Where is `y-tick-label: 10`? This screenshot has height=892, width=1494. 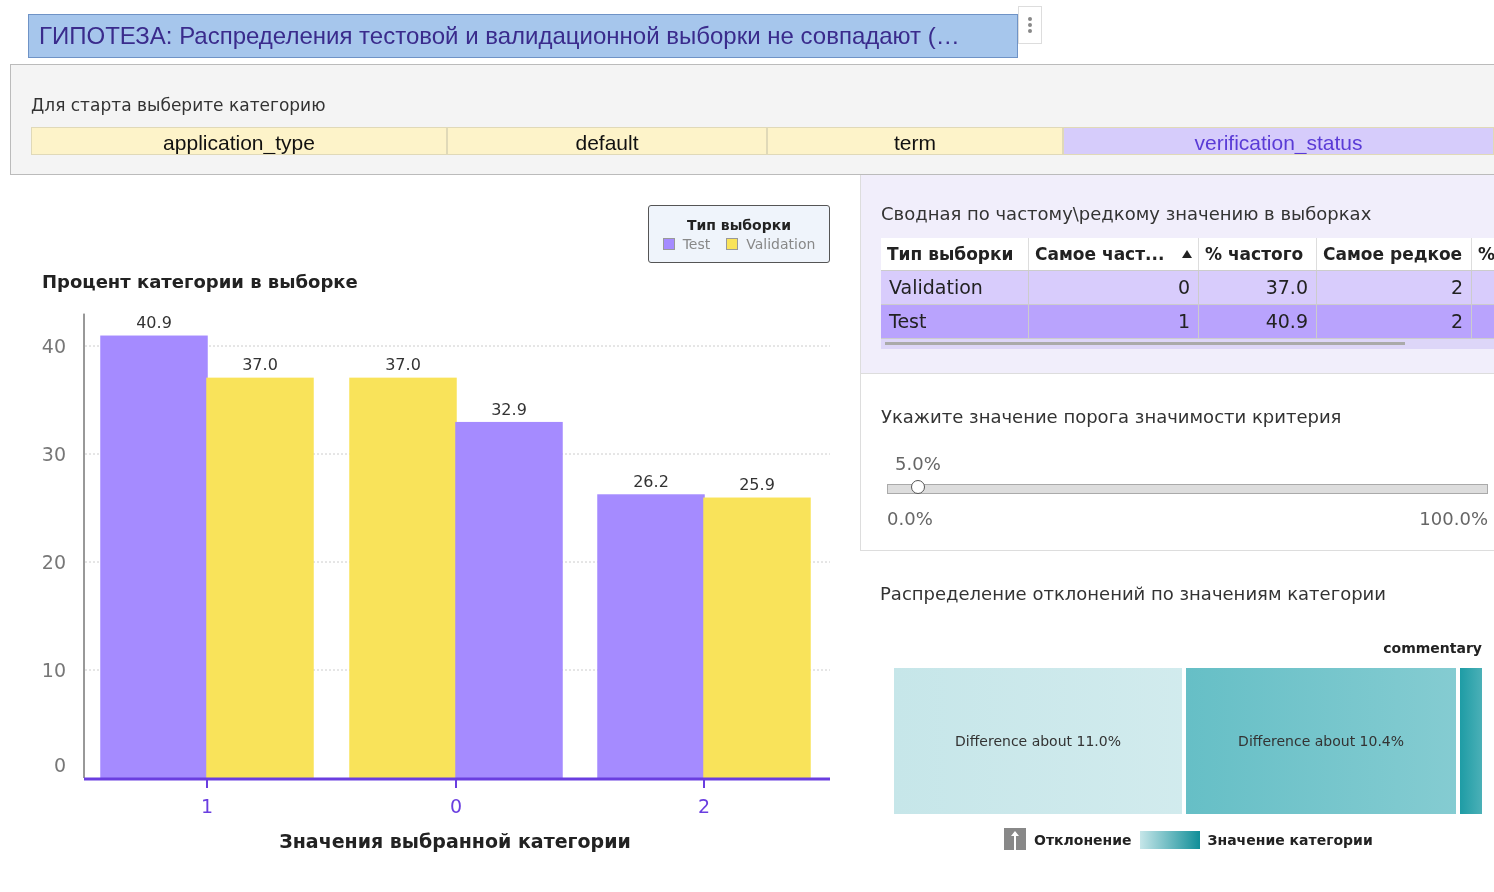 y-tick-label: 10 is located at coordinates (53, 670).